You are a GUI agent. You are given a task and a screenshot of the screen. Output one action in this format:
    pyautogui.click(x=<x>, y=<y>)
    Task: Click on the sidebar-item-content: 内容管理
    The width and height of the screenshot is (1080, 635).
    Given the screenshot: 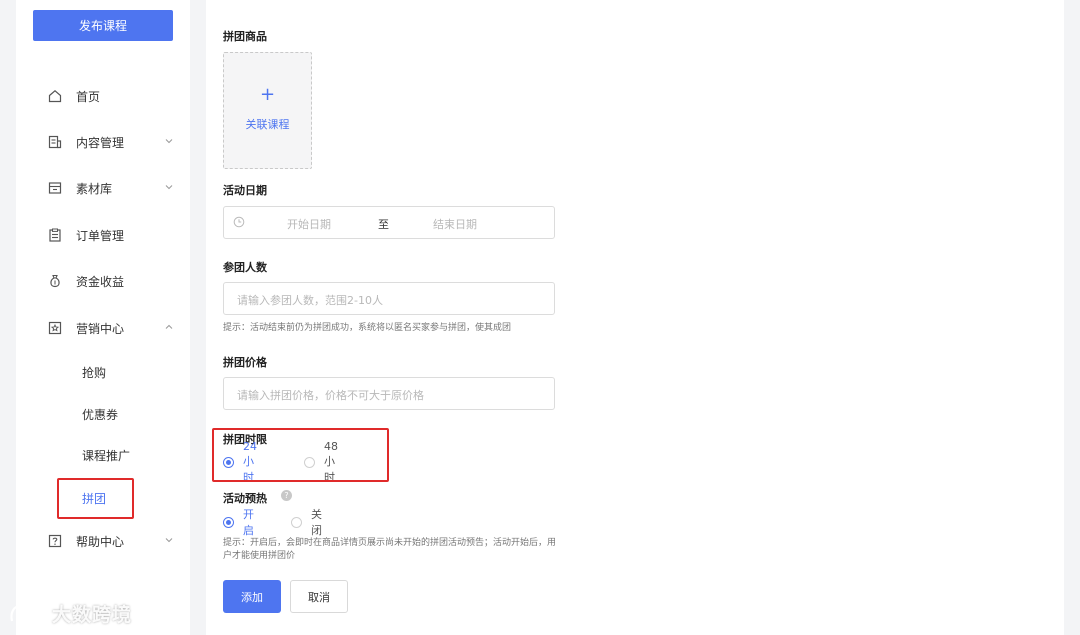 What is the action you would take?
    pyautogui.click(x=103, y=142)
    